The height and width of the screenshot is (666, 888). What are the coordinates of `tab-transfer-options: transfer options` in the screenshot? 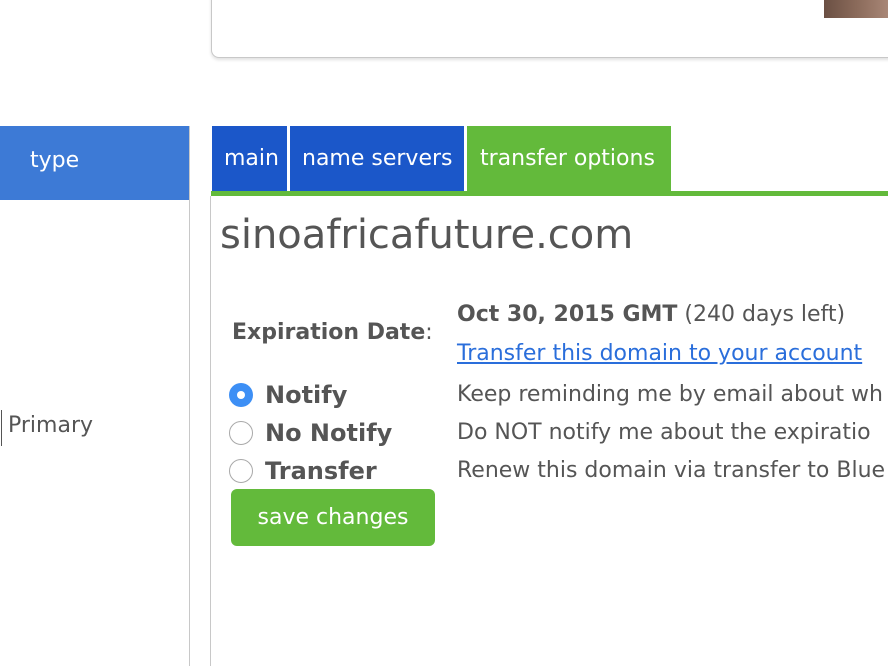 It's located at (569, 159).